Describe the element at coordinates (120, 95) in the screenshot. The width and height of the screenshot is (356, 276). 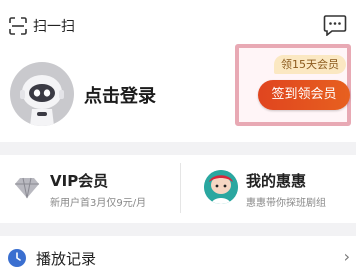
I see `login-link: 点击登录` at that location.